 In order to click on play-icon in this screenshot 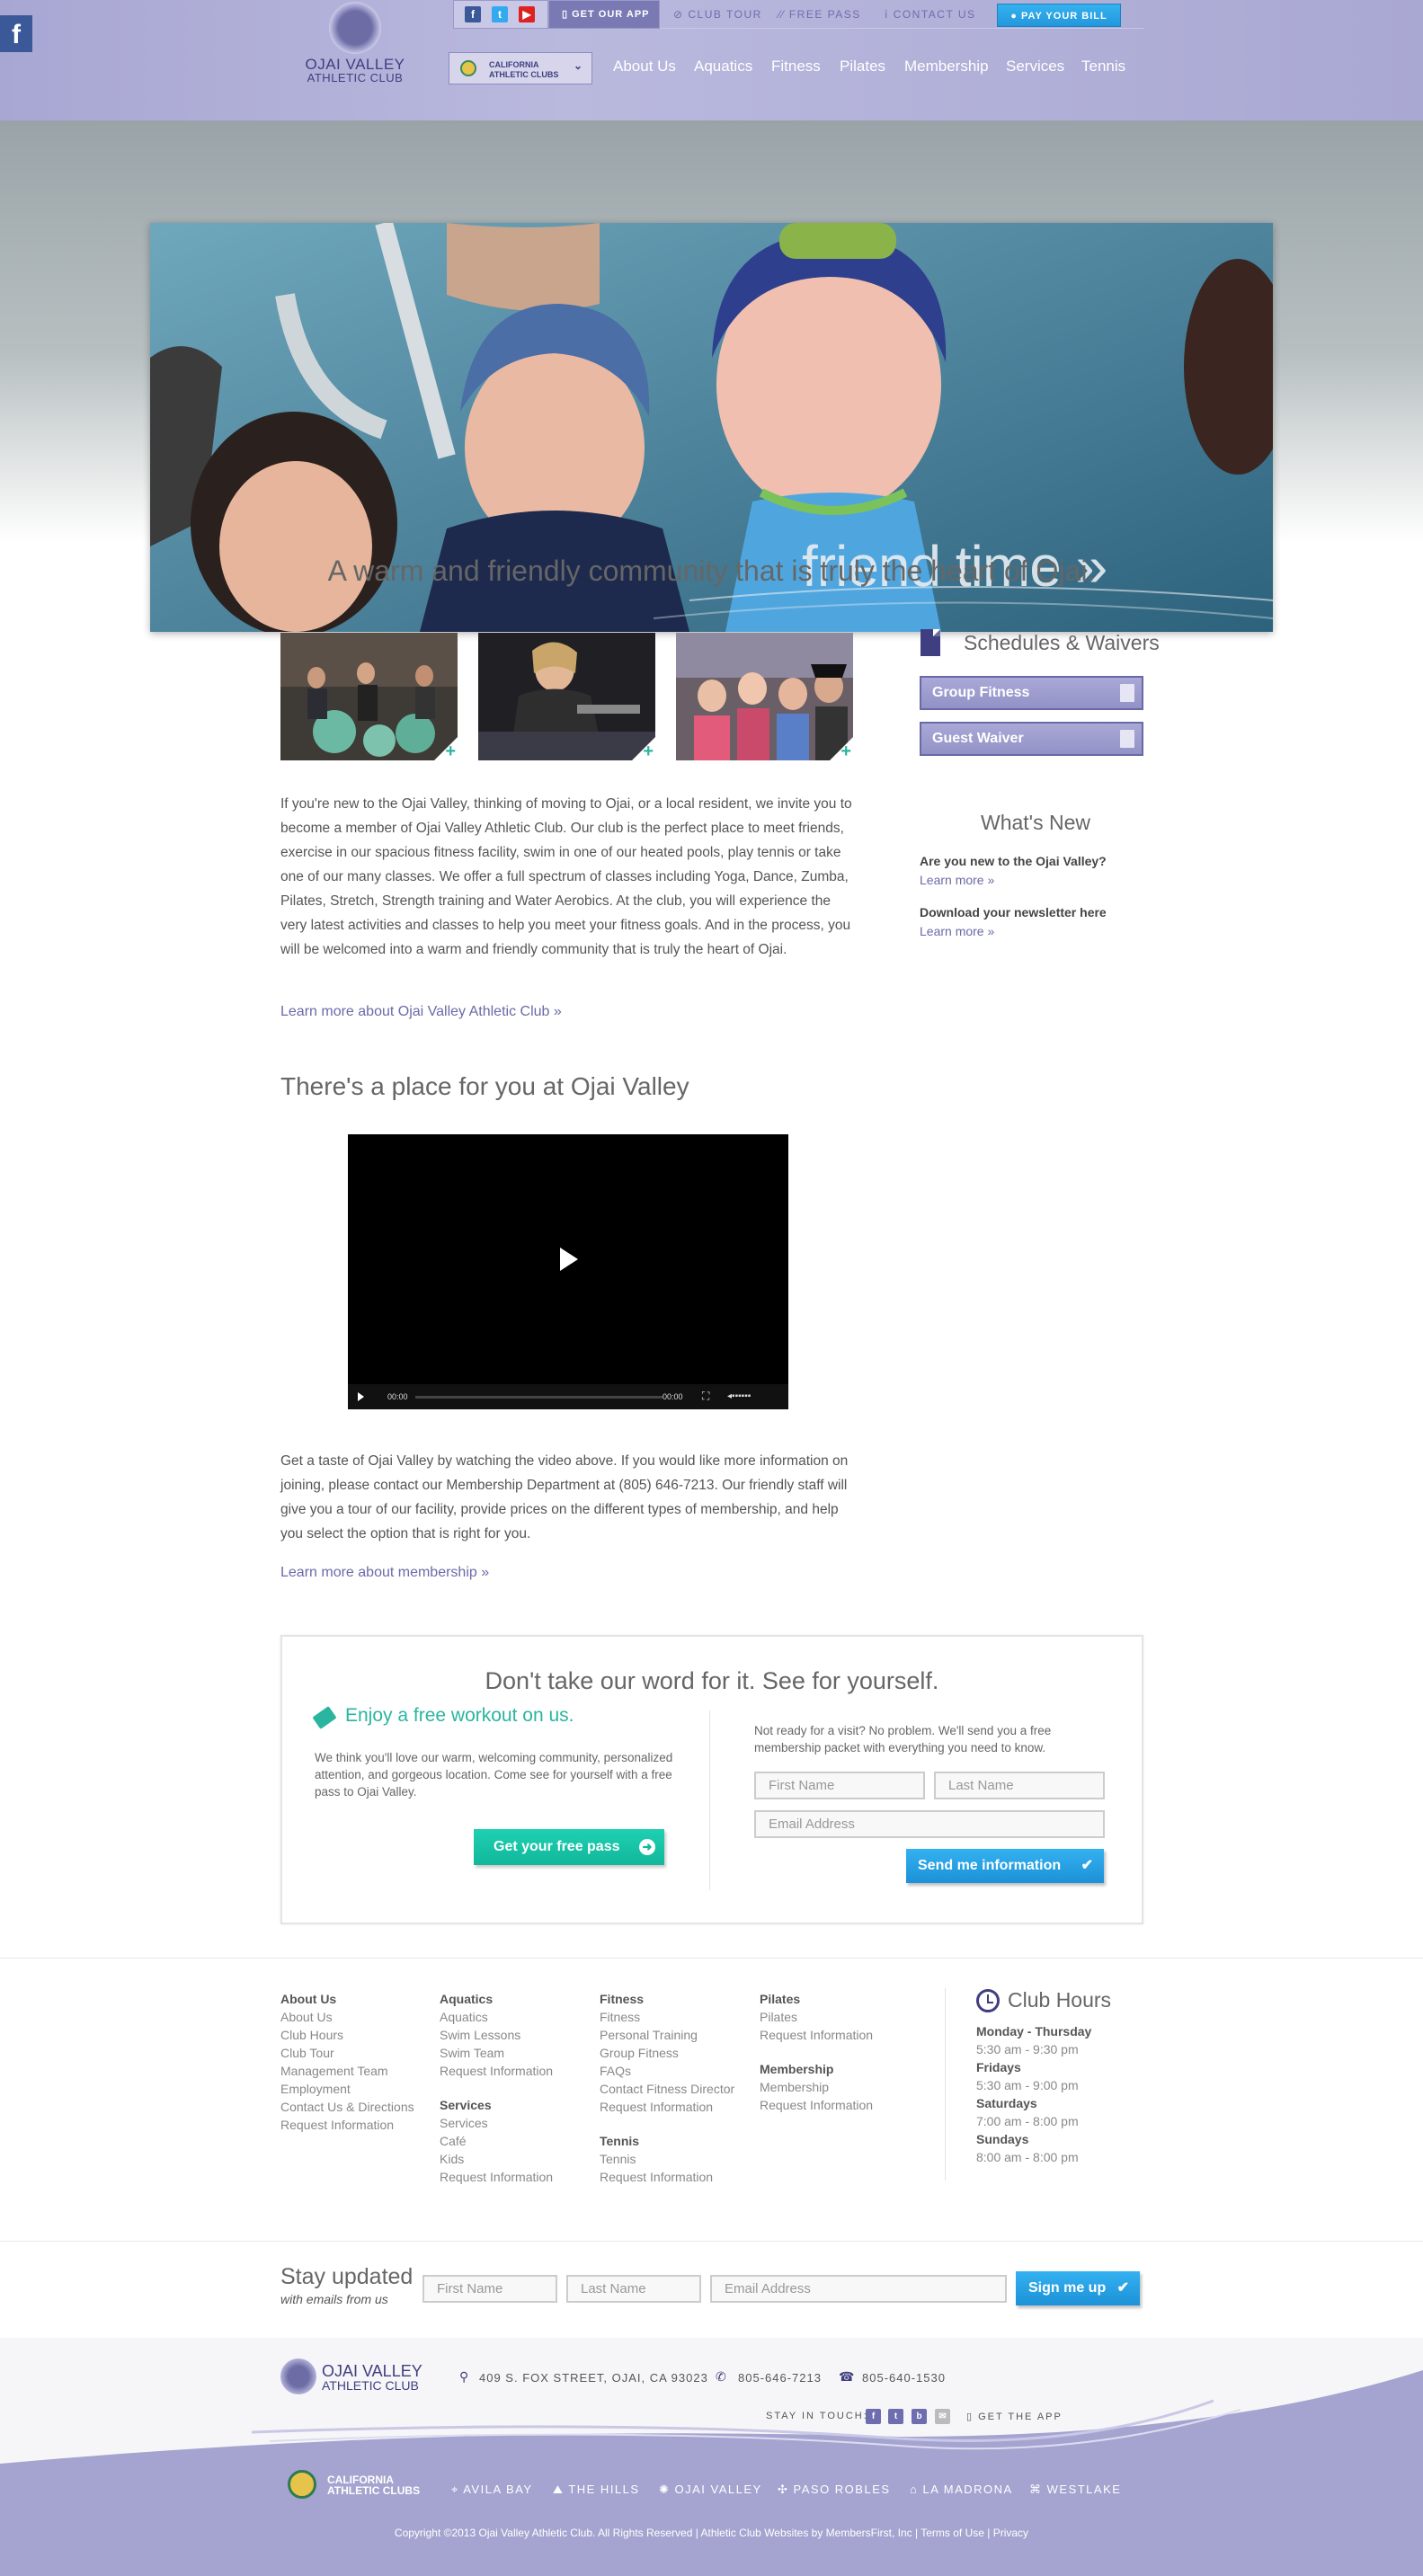, I will do `click(569, 1259)`.